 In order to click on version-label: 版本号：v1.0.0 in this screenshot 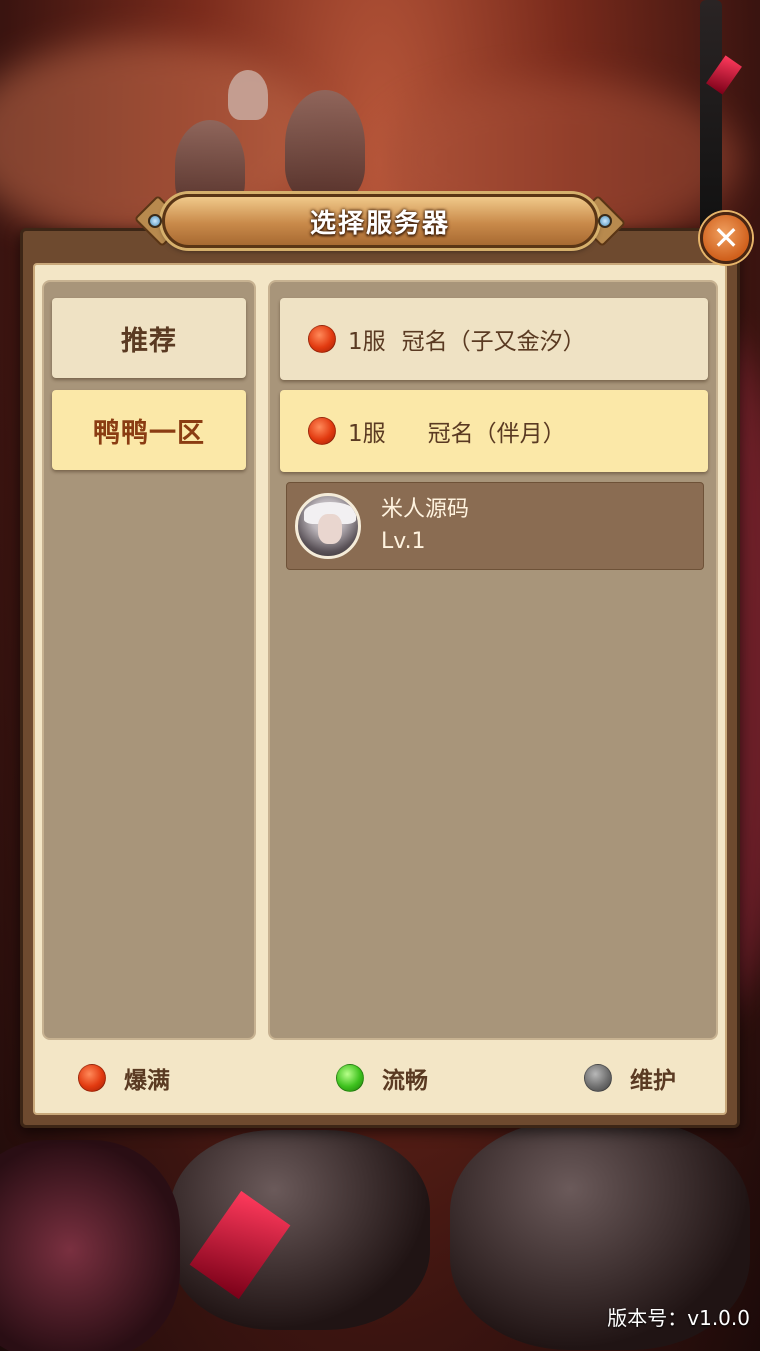, I will do `click(678, 1318)`.